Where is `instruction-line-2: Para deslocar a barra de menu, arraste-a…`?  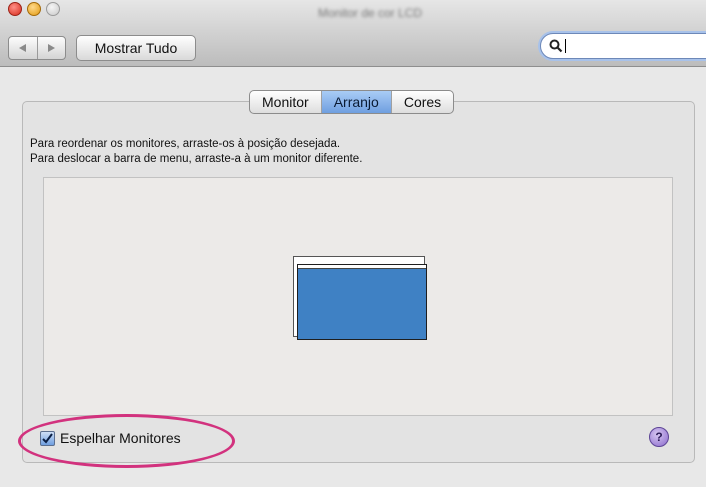
instruction-line-2: Para deslocar a barra de menu, arraste-a… is located at coordinates (196, 159).